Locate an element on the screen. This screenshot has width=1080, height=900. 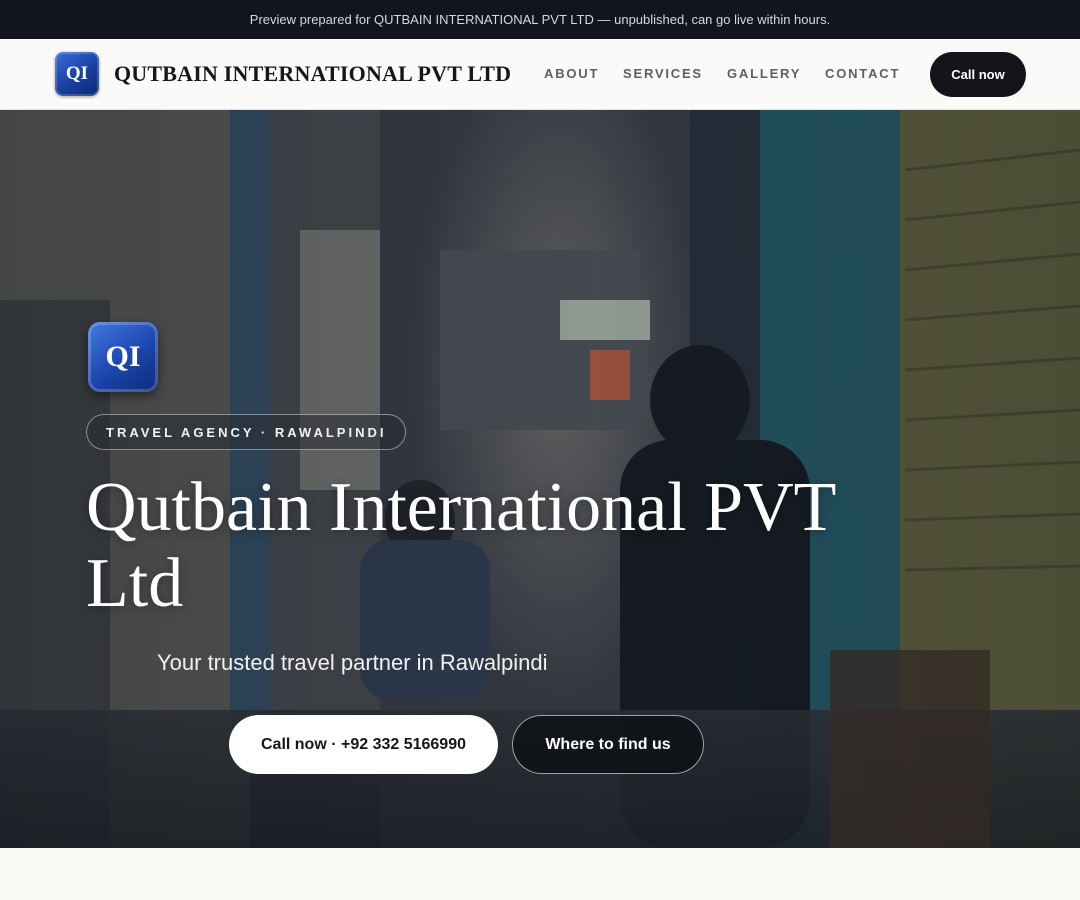
nav-link-contact: CONTACT is located at coordinates (862, 73).